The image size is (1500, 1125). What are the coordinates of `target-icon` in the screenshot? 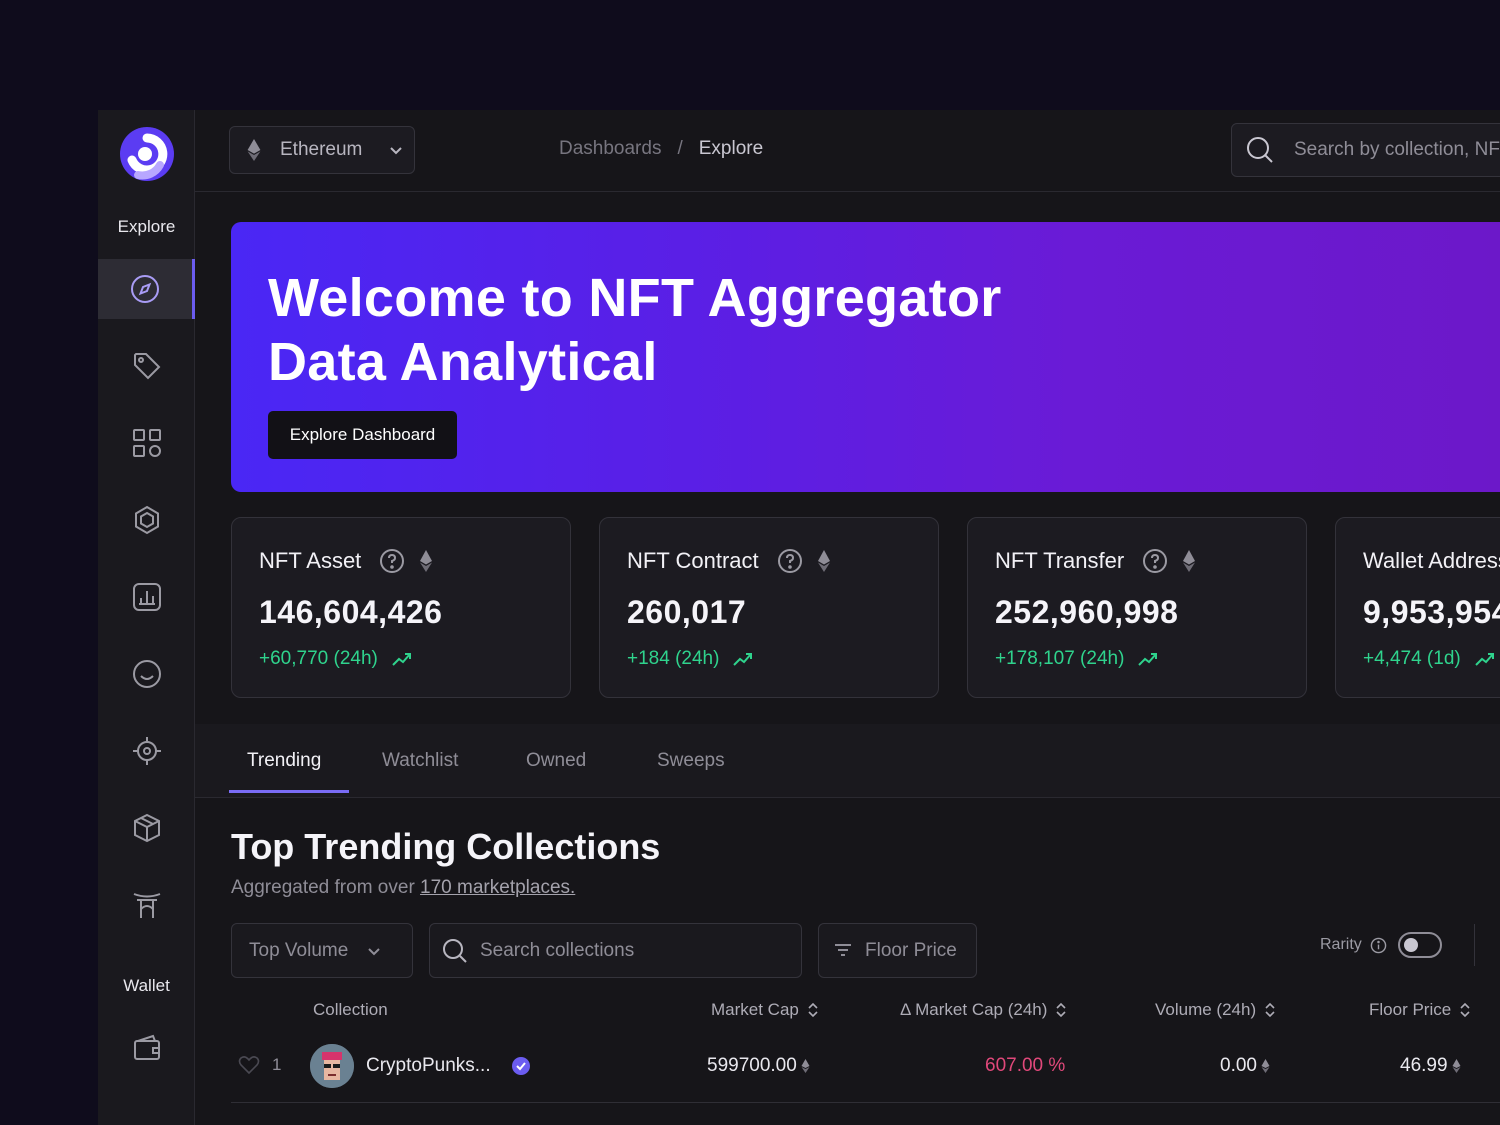 It's located at (146, 751).